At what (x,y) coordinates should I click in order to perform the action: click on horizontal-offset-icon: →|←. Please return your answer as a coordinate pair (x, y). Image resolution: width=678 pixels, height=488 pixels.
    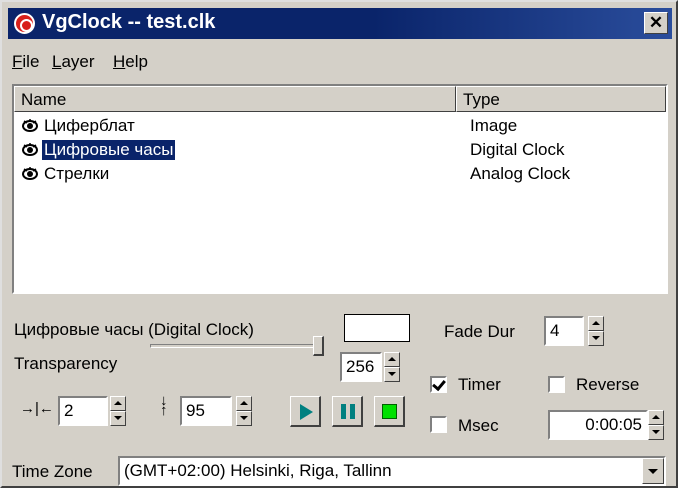
    Looking at the image, I should click on (37, 408).